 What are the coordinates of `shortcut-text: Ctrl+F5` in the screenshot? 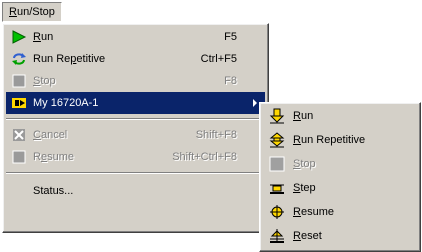 It's located at (218, 59).